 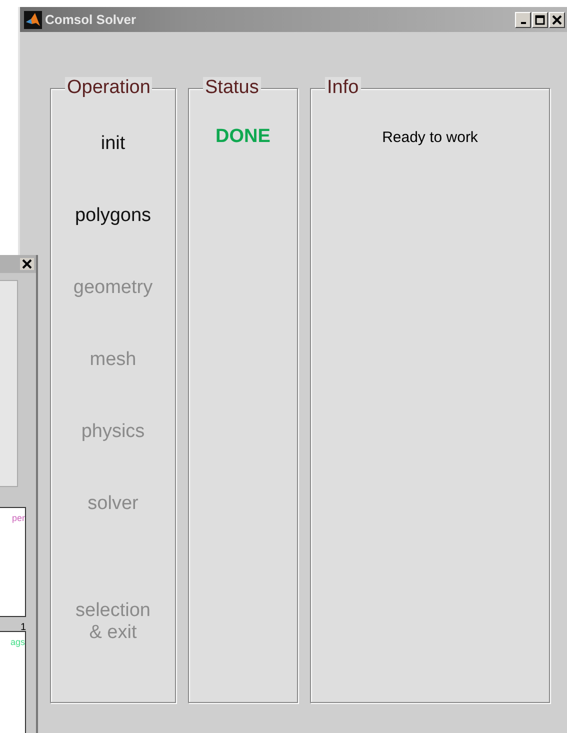 I want to click on legend-label: per, so click(x=18, y=518).